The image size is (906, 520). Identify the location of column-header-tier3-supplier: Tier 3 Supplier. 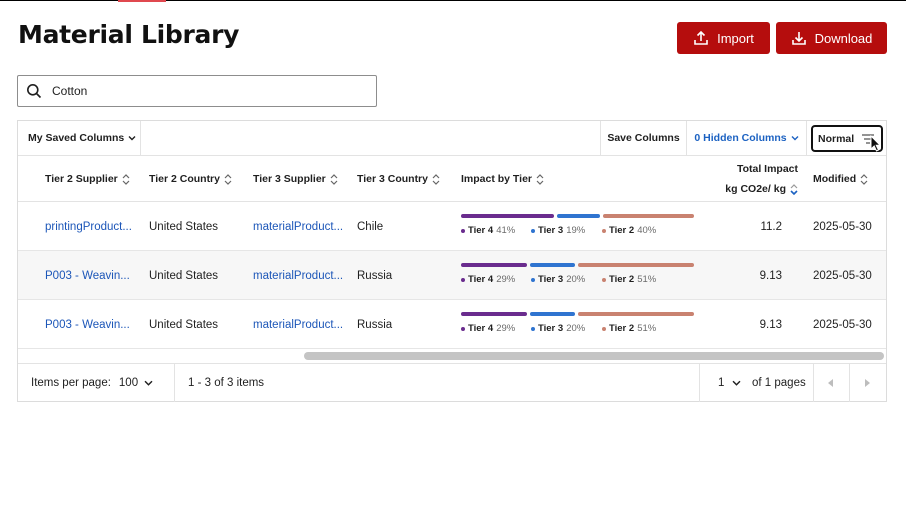
(295, 179).